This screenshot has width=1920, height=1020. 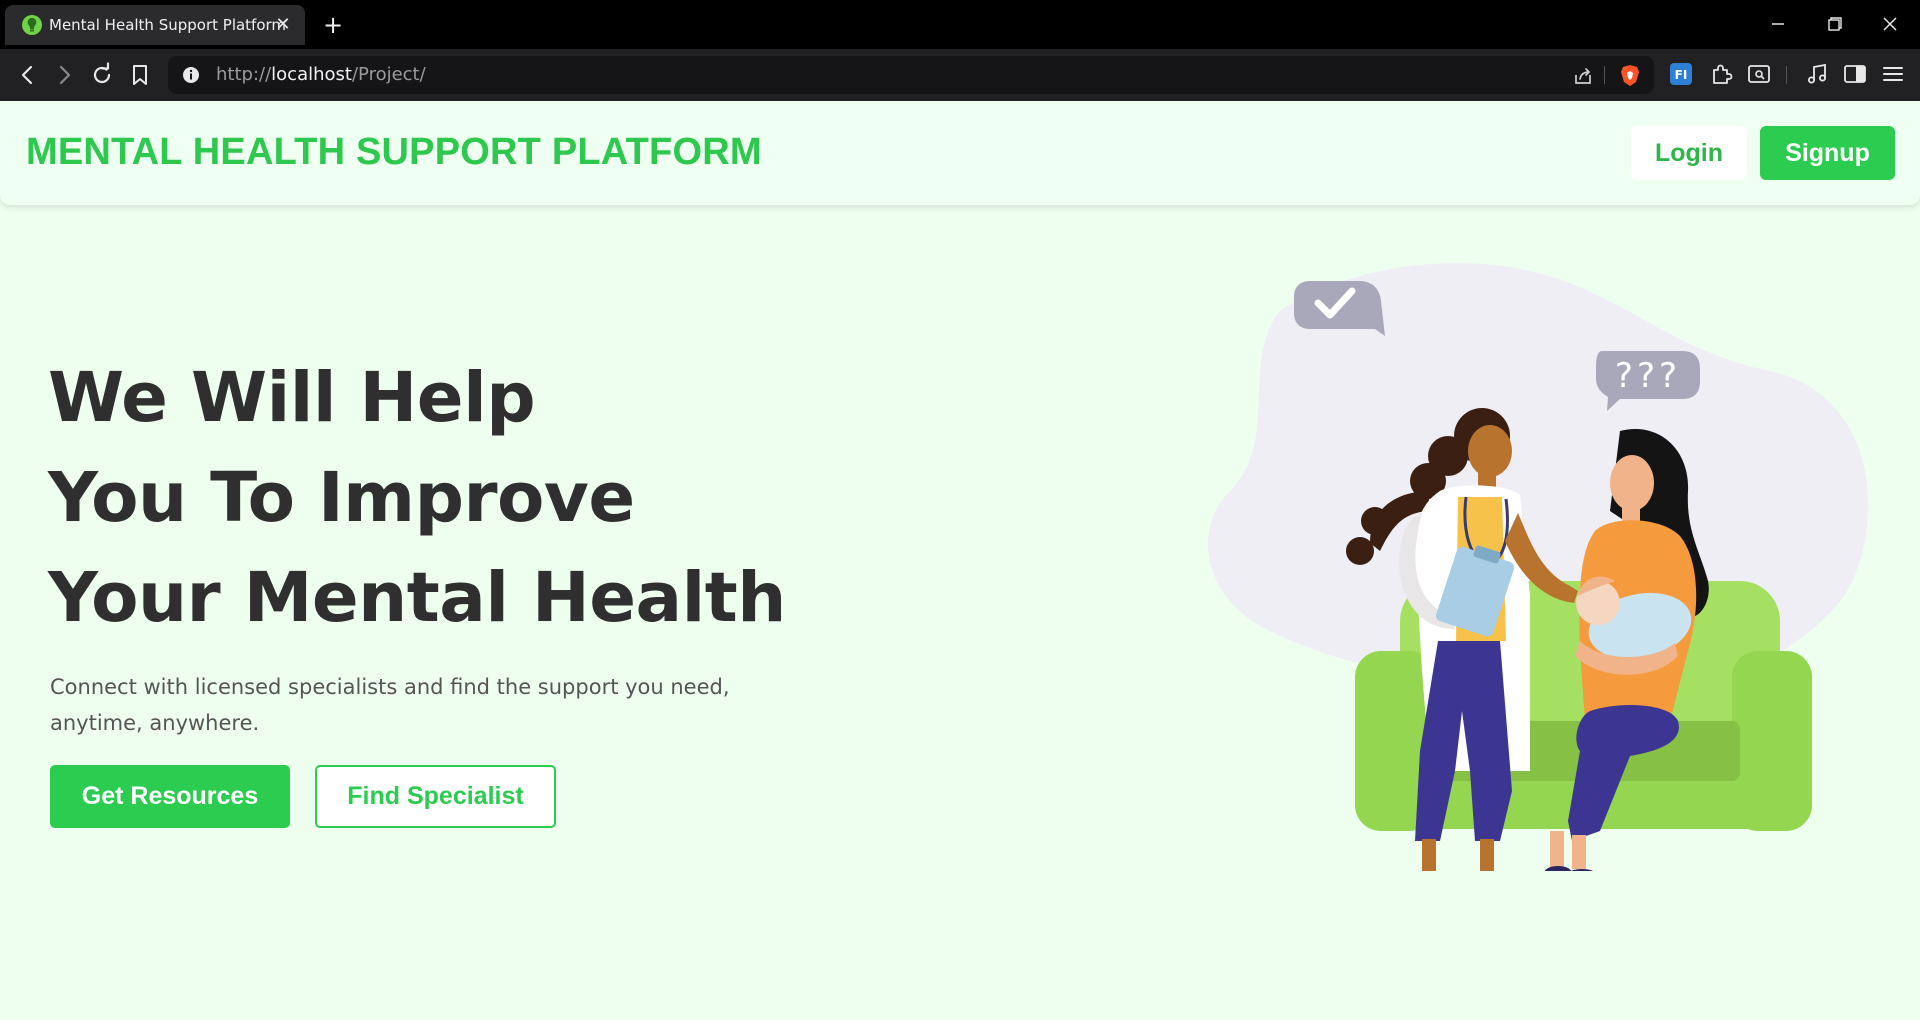 What do you see at coordinates (1778, 24) in the screenshot?
I see `minimize-icon` at bounding box center [1778, 24].